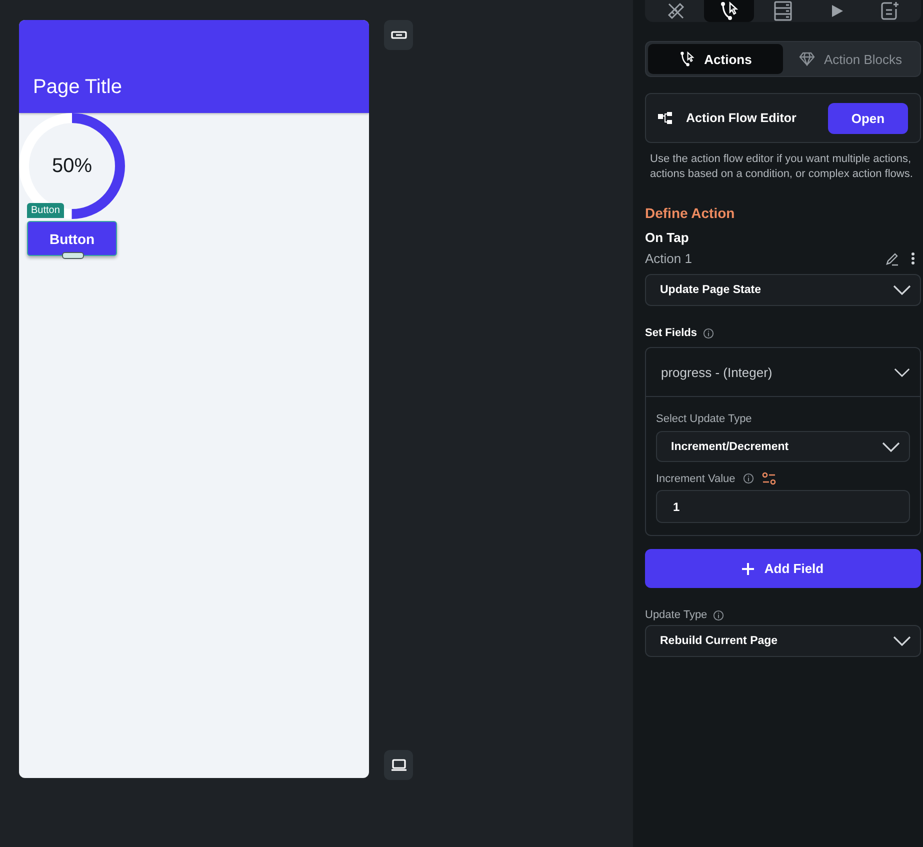 The width and height of the screenshot is (923, 847). I want to click on section-heading: Define Action, so click(690, 213).